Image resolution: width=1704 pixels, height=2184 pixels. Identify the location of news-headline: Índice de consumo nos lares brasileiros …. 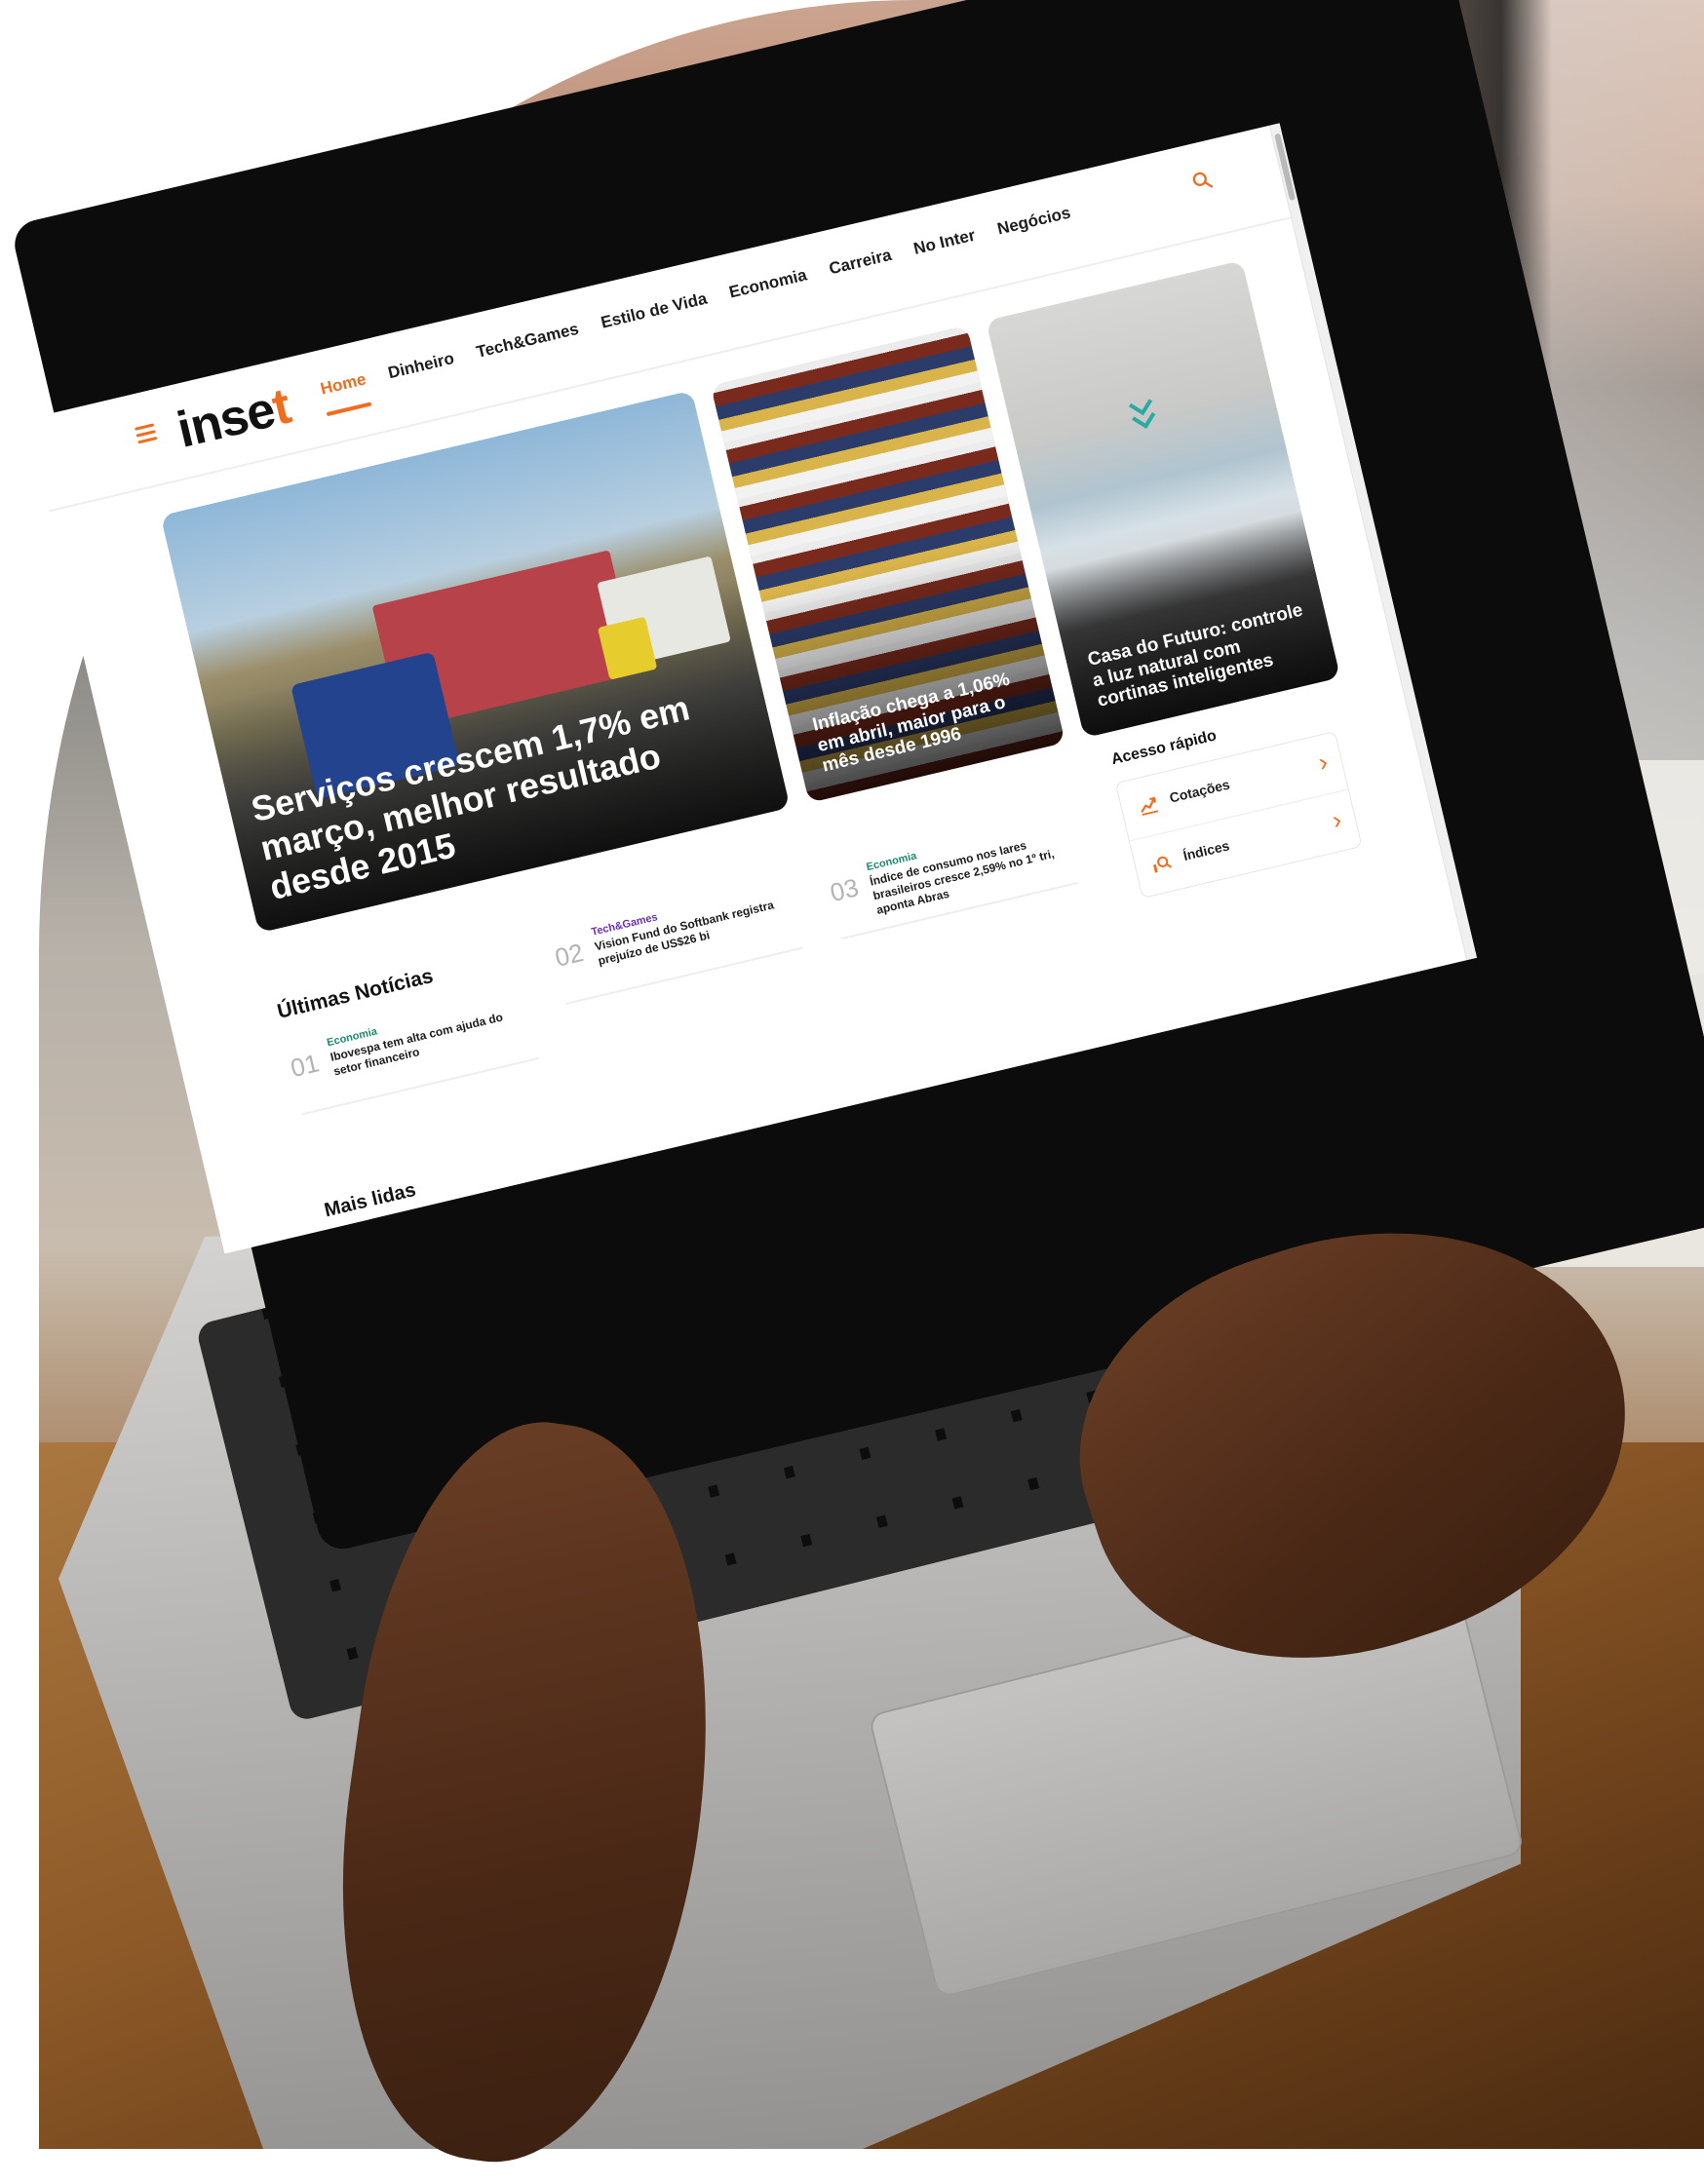
(962, 877).